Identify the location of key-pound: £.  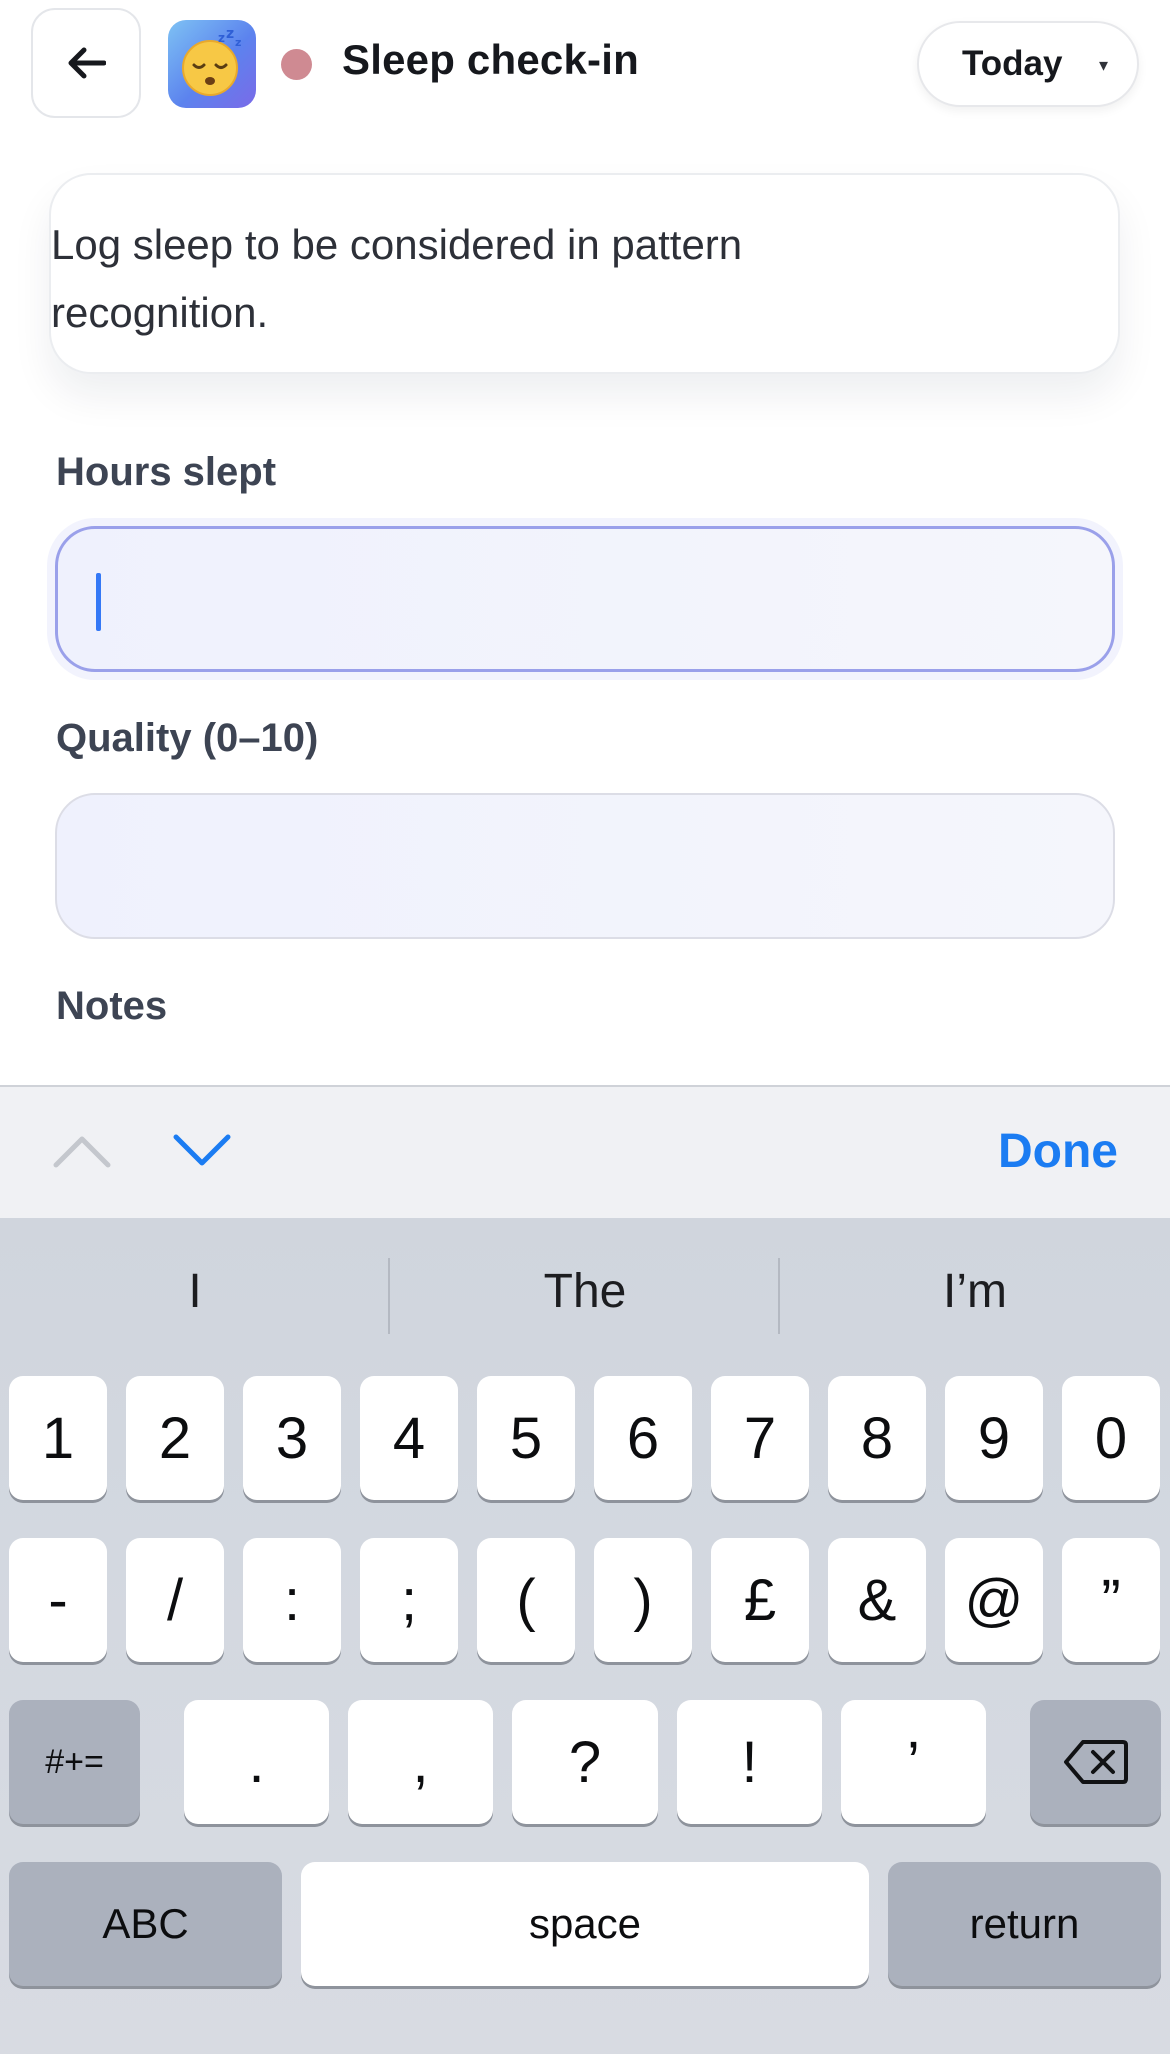
(760, 1600).